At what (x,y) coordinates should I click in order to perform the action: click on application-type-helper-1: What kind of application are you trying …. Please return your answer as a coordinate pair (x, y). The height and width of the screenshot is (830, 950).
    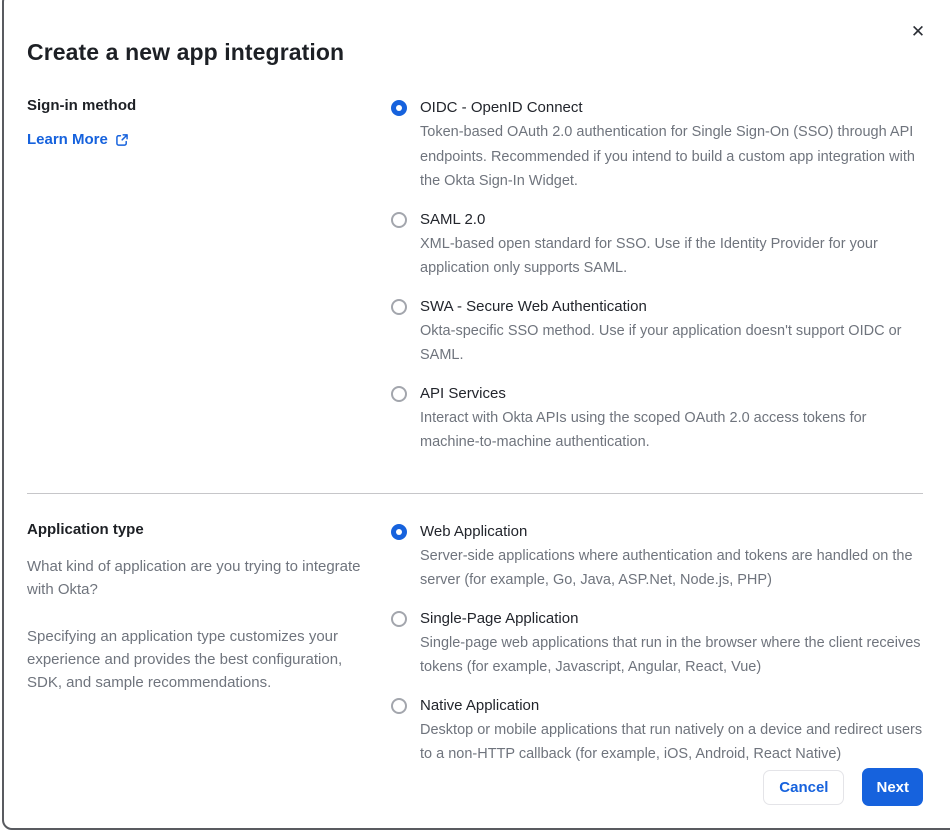
    Looking at the image, I should click on (194, 577).